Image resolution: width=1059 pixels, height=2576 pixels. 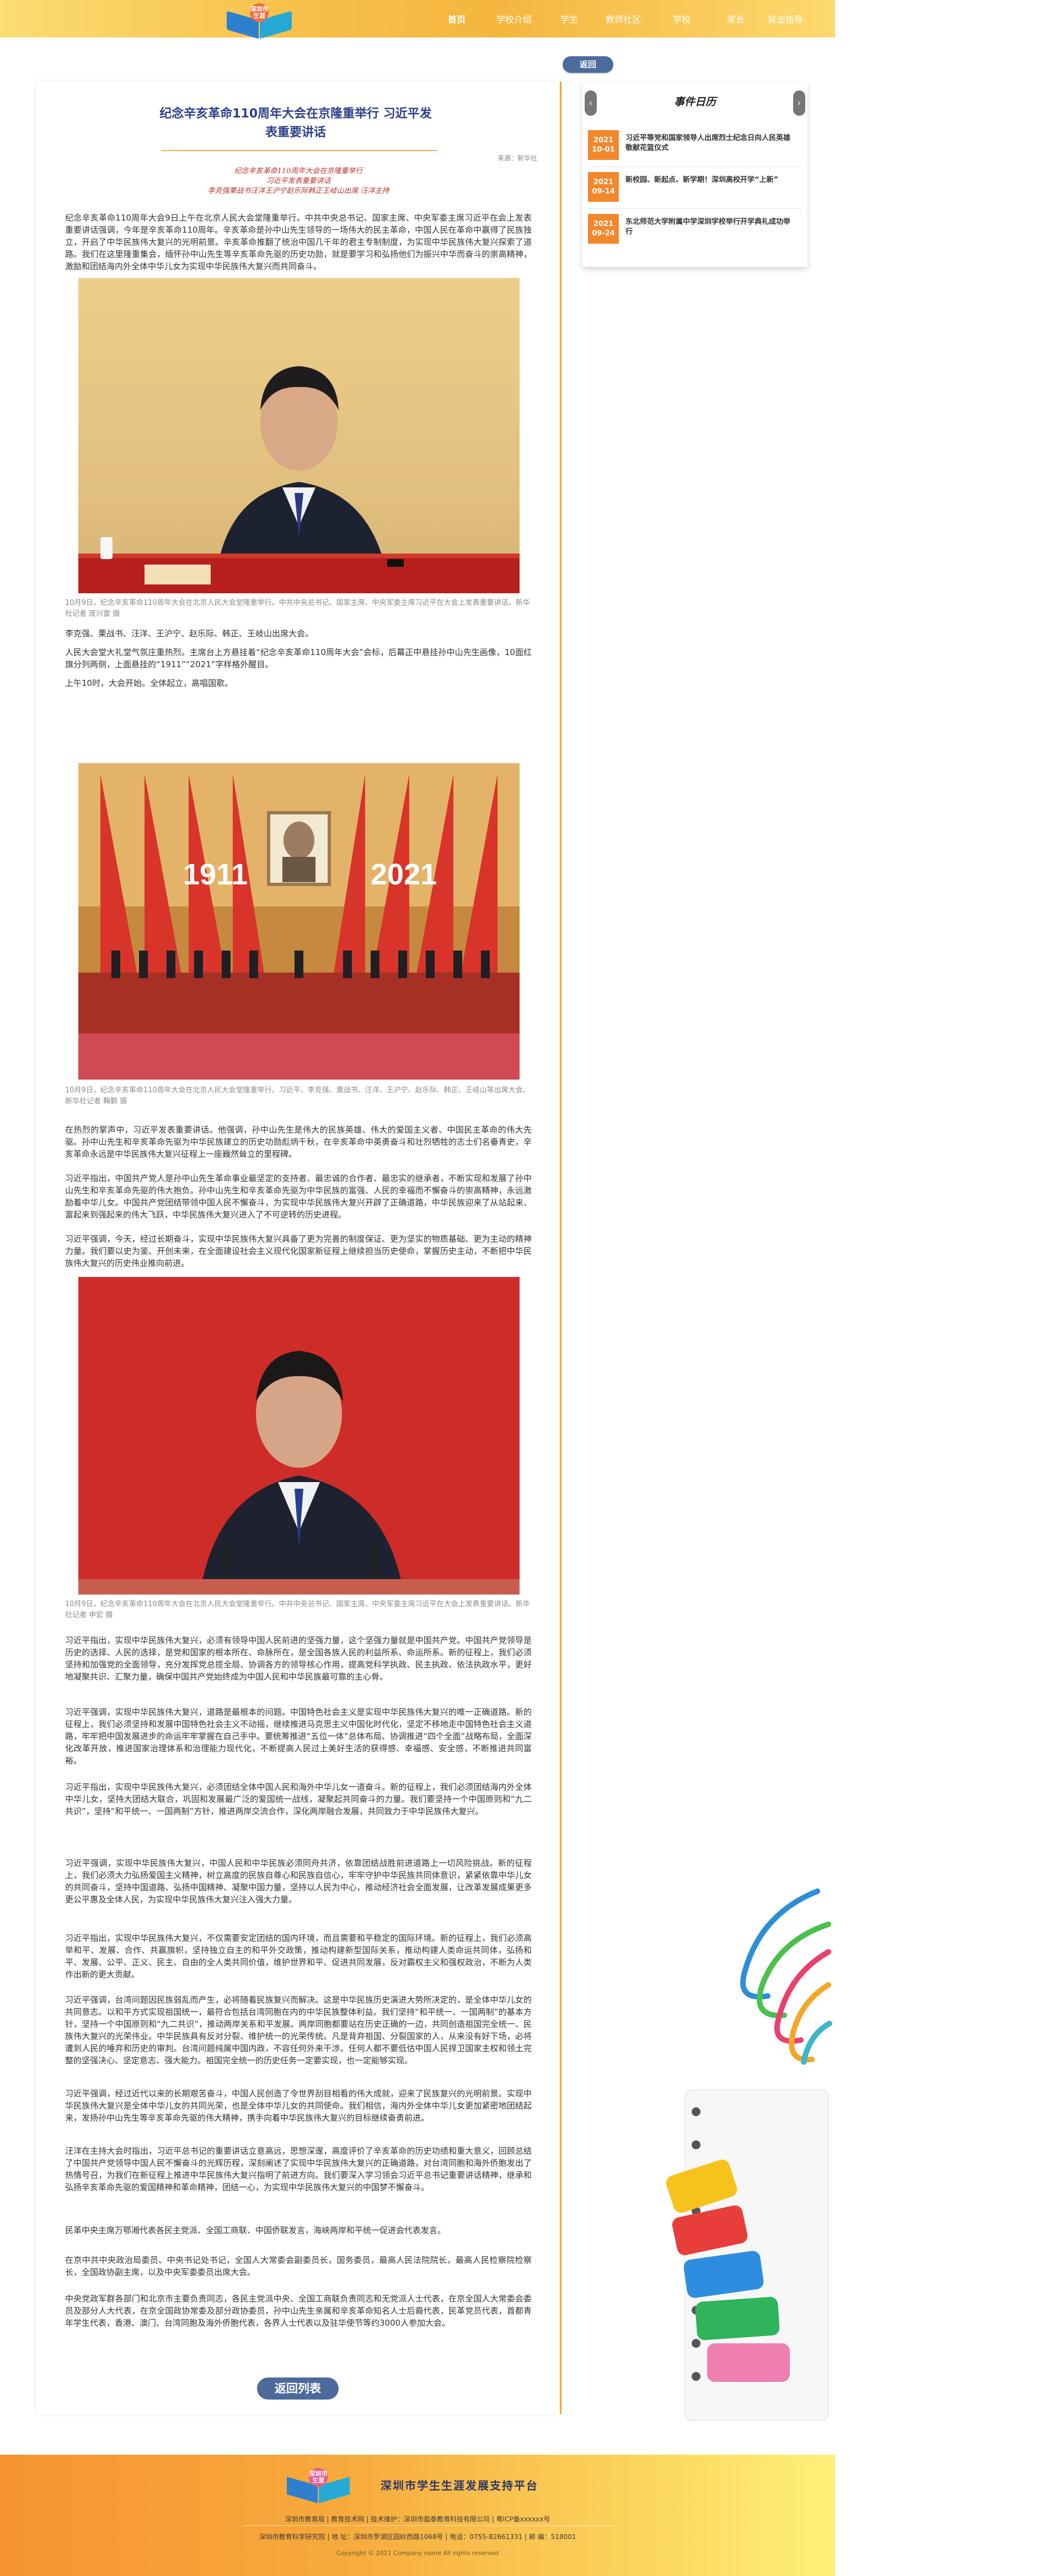 I want to click on footer-org-name: 深圳市学生生涯发展支持平台, so click(x=459, y=2485).